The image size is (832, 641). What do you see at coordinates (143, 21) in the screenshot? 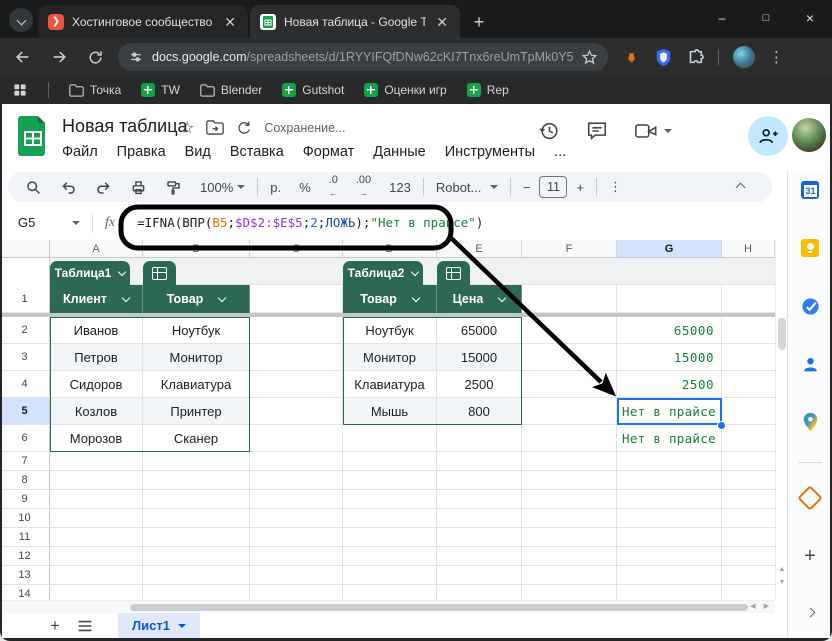
I see `browser-tab-timeweb: ❯ Хостинговое сообщество «Tim ✕` at bounding box center [143, 21].